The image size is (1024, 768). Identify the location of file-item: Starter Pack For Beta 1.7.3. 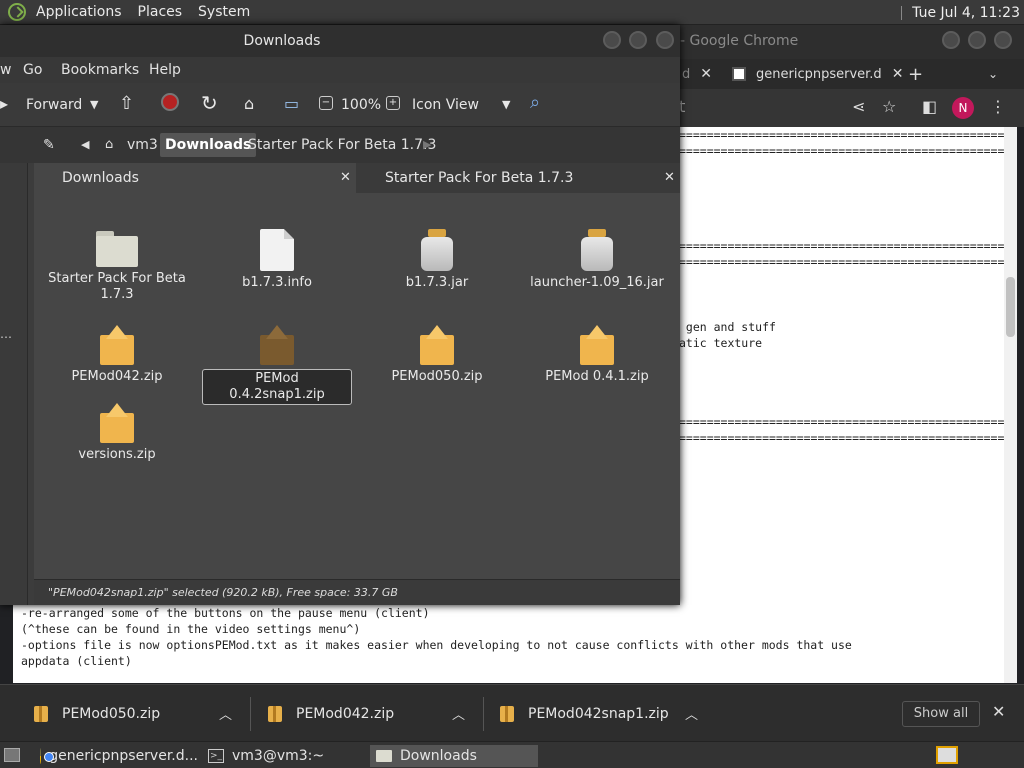
(117, 267).